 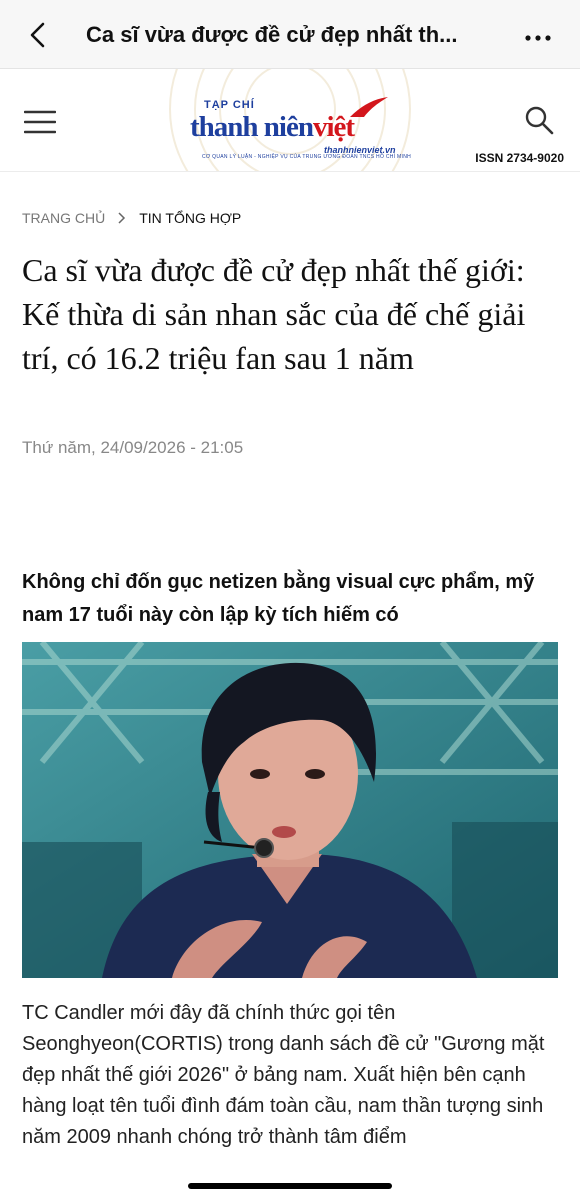 What do you see at coordinates (290, 1186) in the screenshot?
I see `home-indicator` at bounding box center [290, 1186].